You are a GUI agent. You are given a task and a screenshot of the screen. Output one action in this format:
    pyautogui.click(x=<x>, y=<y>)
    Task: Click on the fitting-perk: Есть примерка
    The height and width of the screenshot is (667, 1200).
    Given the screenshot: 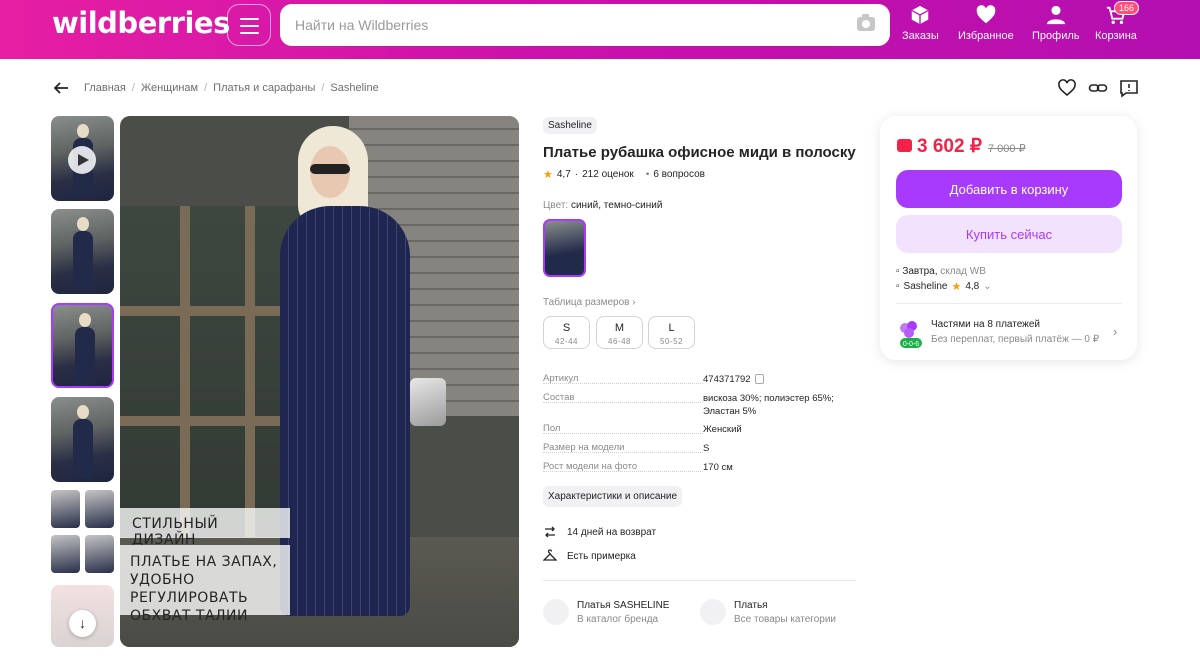 What is the action you would take?
    pyautogui.click(x=589, y=556)
    